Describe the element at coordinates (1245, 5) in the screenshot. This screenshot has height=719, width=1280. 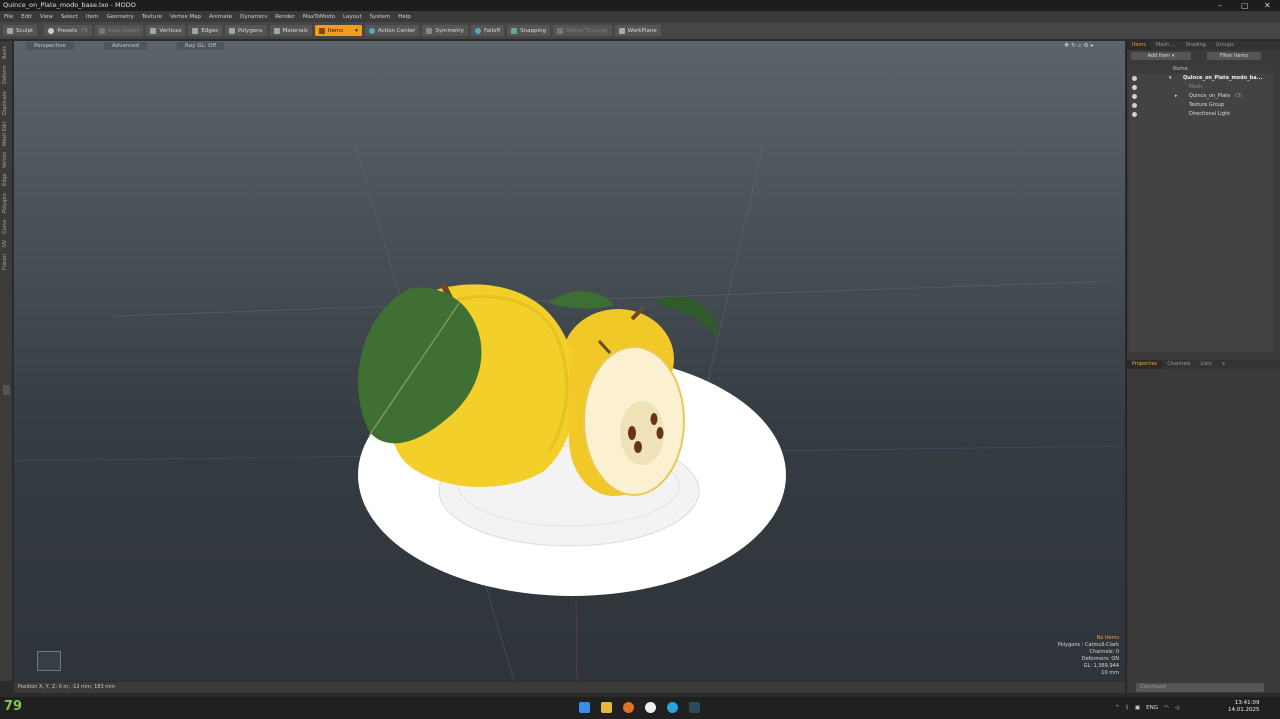
I see `maximize-icon: ▢` at that location.